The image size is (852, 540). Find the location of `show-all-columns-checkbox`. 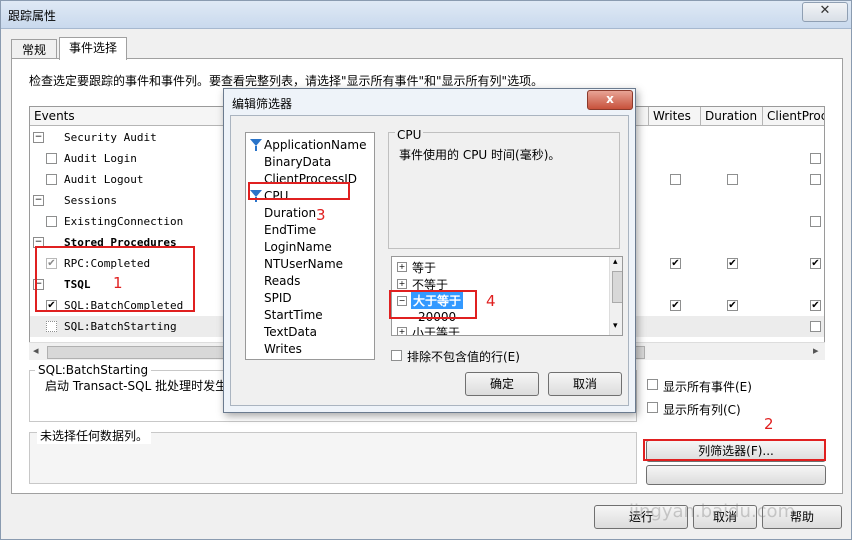

show-all-columns-checkbox is located at coordinates (652, 407).